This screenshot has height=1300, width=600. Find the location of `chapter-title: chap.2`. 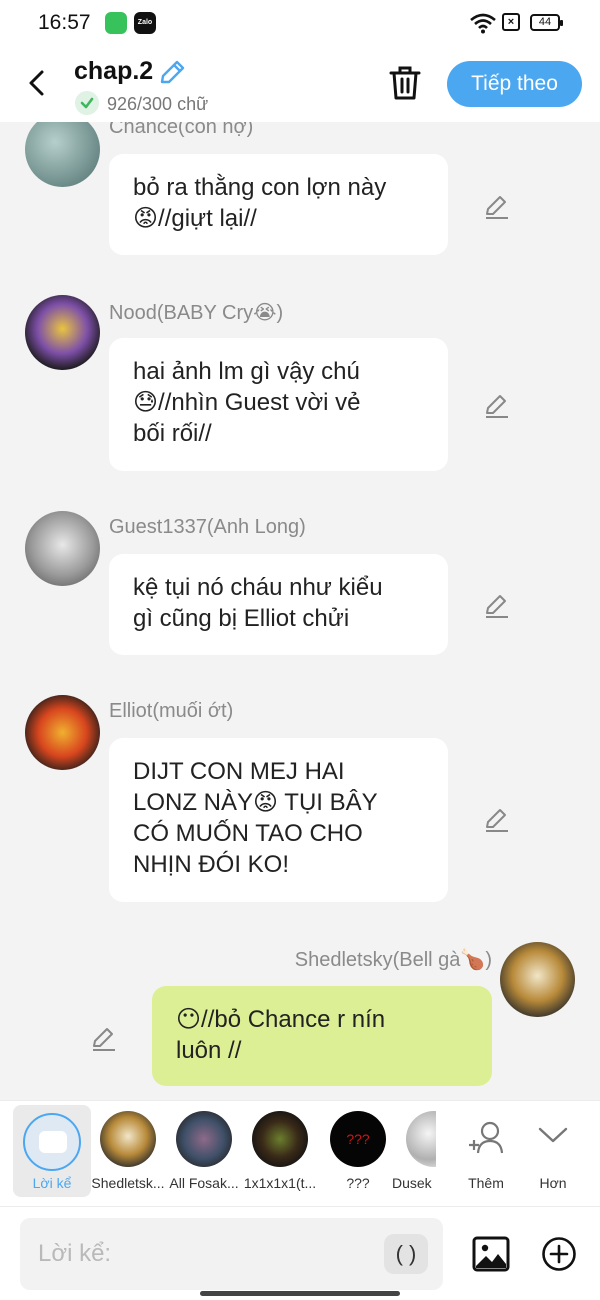

chapter-title: chap.2 is located at coordinates (113, 71).